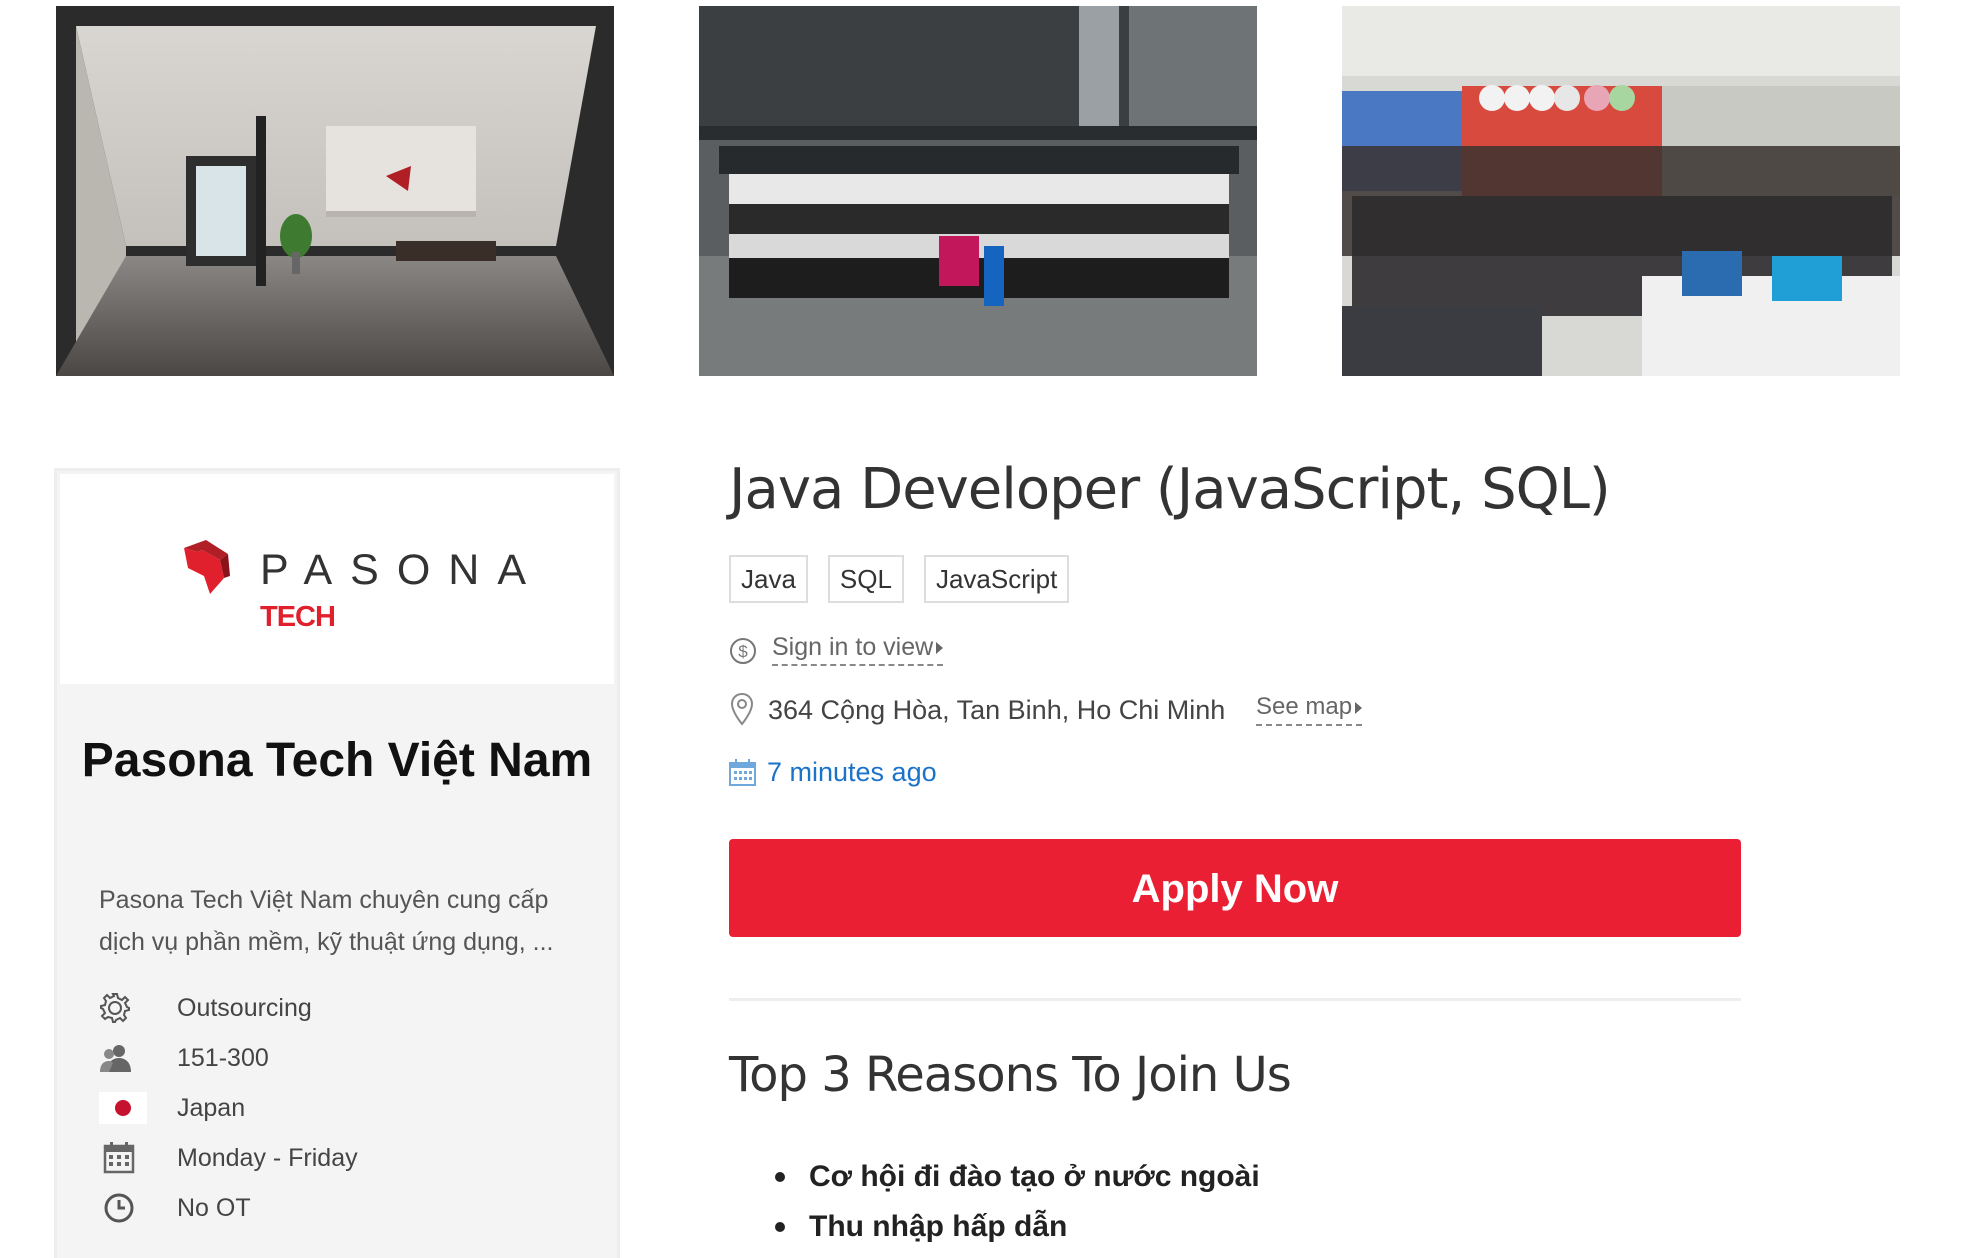 This screenshot has width=1964, height=1258. I want to click on list-item: Thu nhập hấp dẫn, so click(1229, 1227).